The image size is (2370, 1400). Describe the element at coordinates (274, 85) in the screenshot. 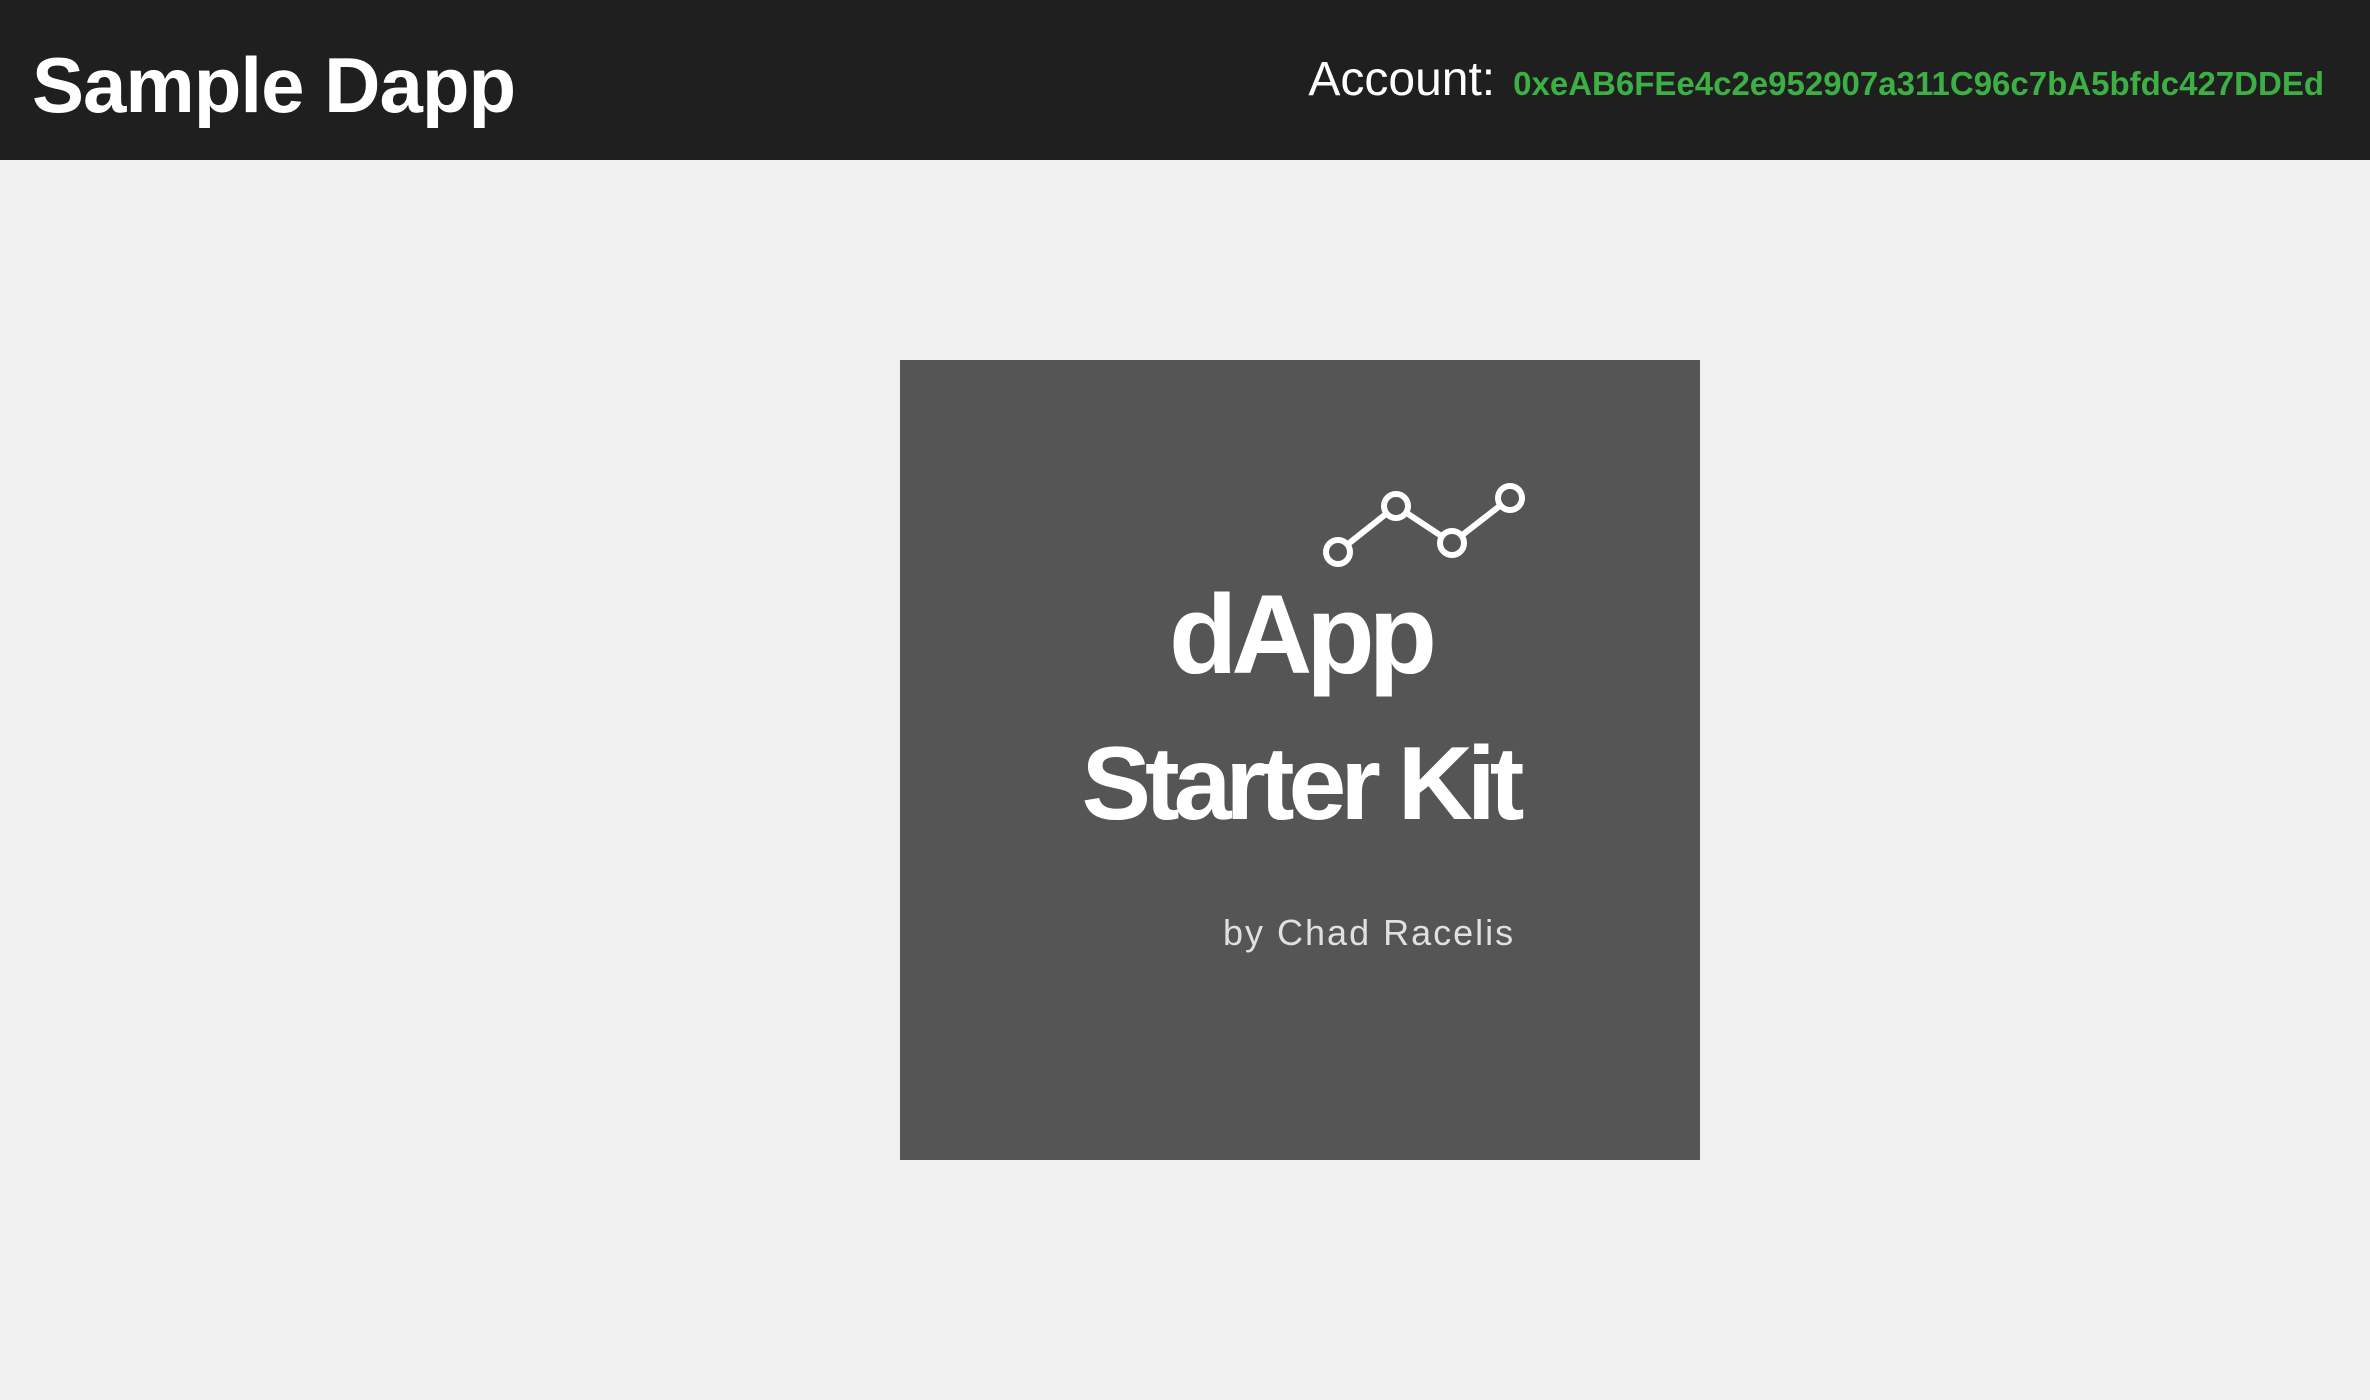

I see `app-title: Sample Dapp` at that location.